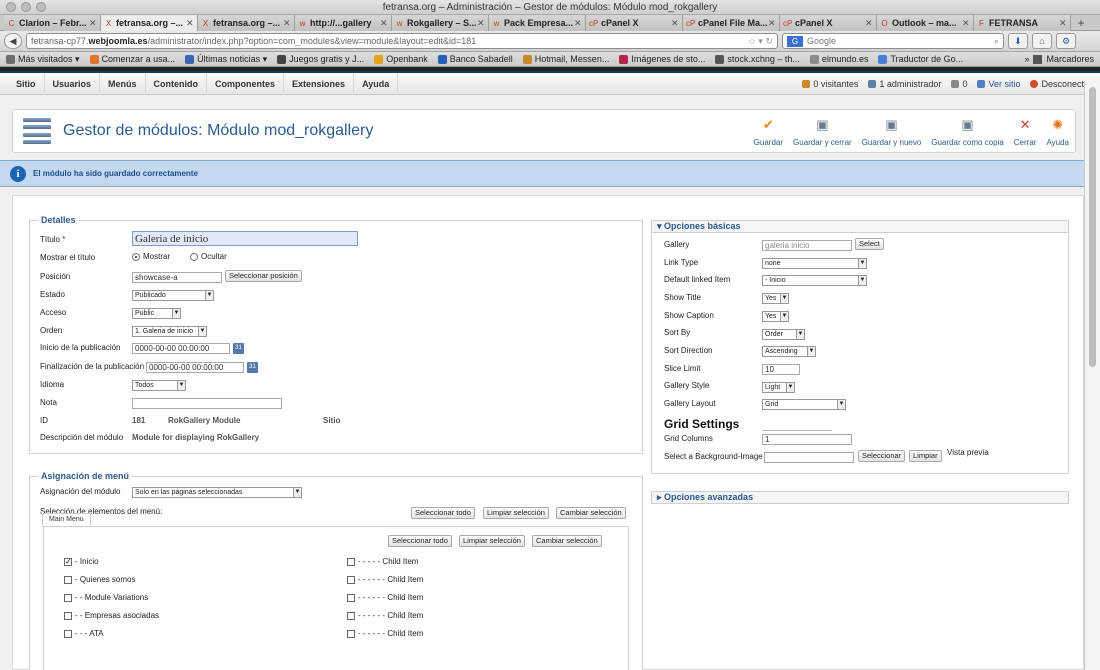  Describe the element at coordinates (26, 83) in the screenshot. I see `admin-menu-item: Sitio` at that location.